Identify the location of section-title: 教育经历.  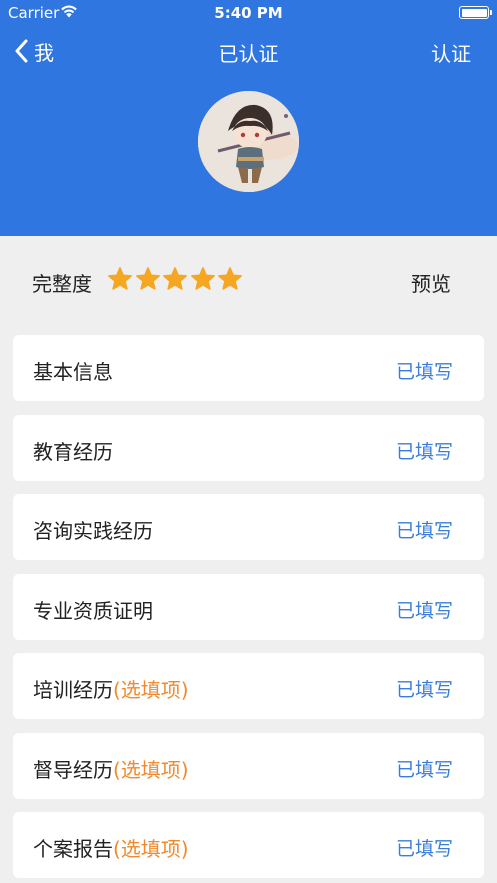
(73, 450).